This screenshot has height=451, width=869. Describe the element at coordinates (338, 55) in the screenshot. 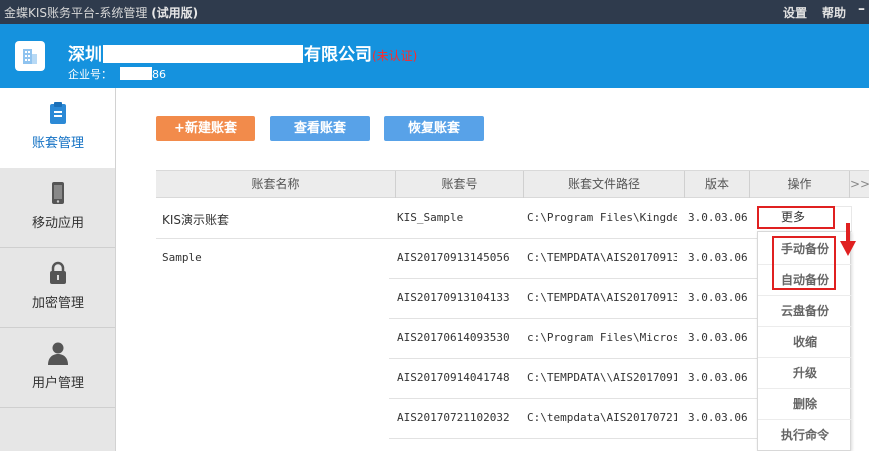

I see `company-name-suffix: 有限公司` at that location.